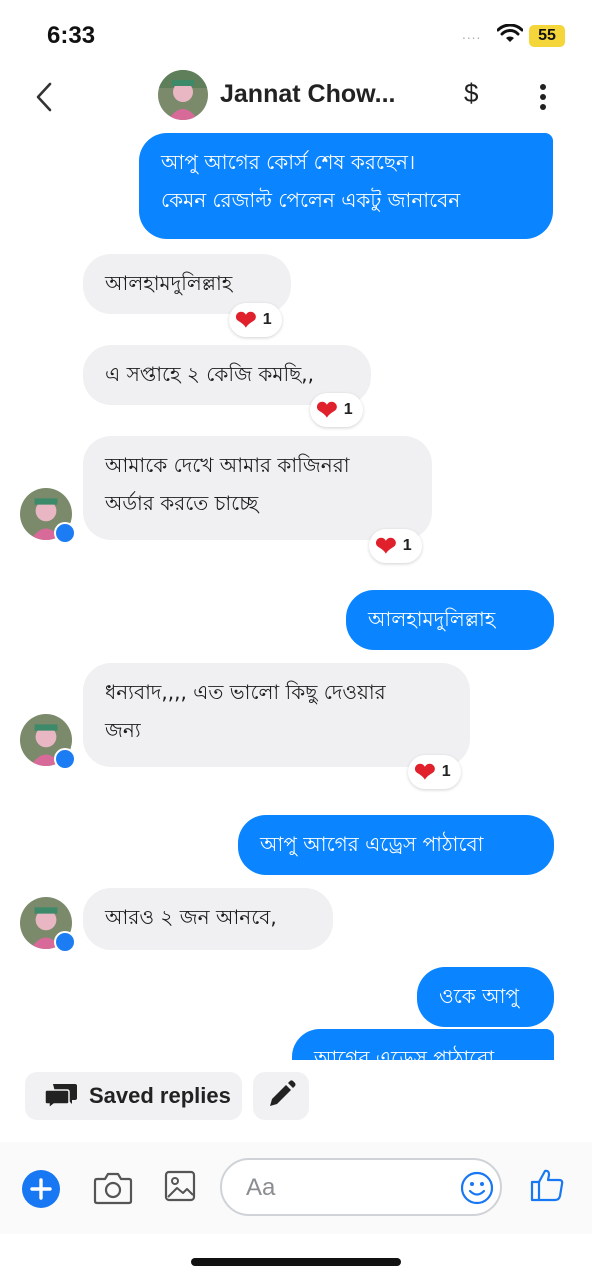 The width and height of the screenshot is (592, 1280). I want to click on emoji-icon, so click(477, 1188).